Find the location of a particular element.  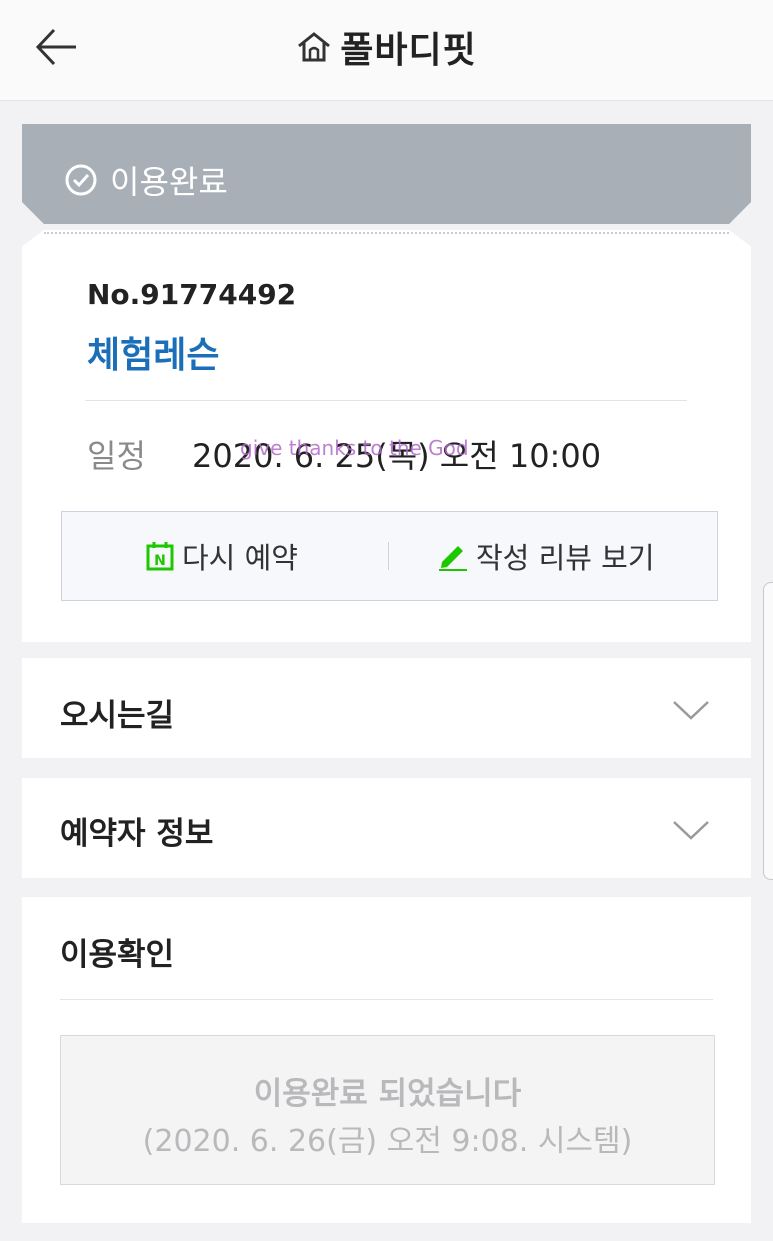

booker-info-title: 예약자 정보 is located at coordinates (137, 834).